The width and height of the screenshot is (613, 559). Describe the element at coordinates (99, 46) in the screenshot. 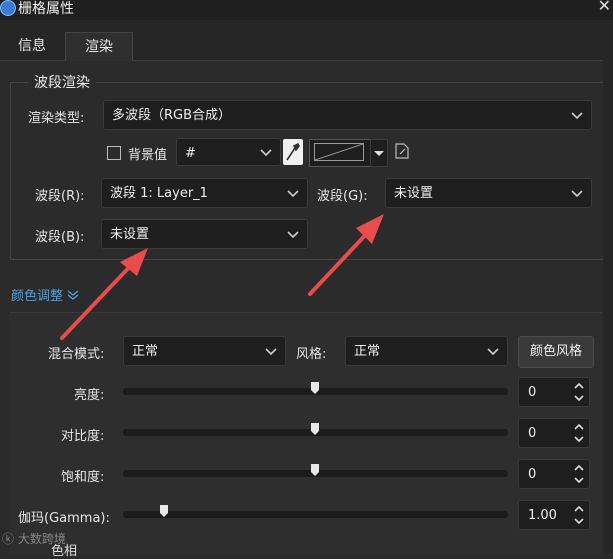

I see `tab-render: 渲染` at that location.